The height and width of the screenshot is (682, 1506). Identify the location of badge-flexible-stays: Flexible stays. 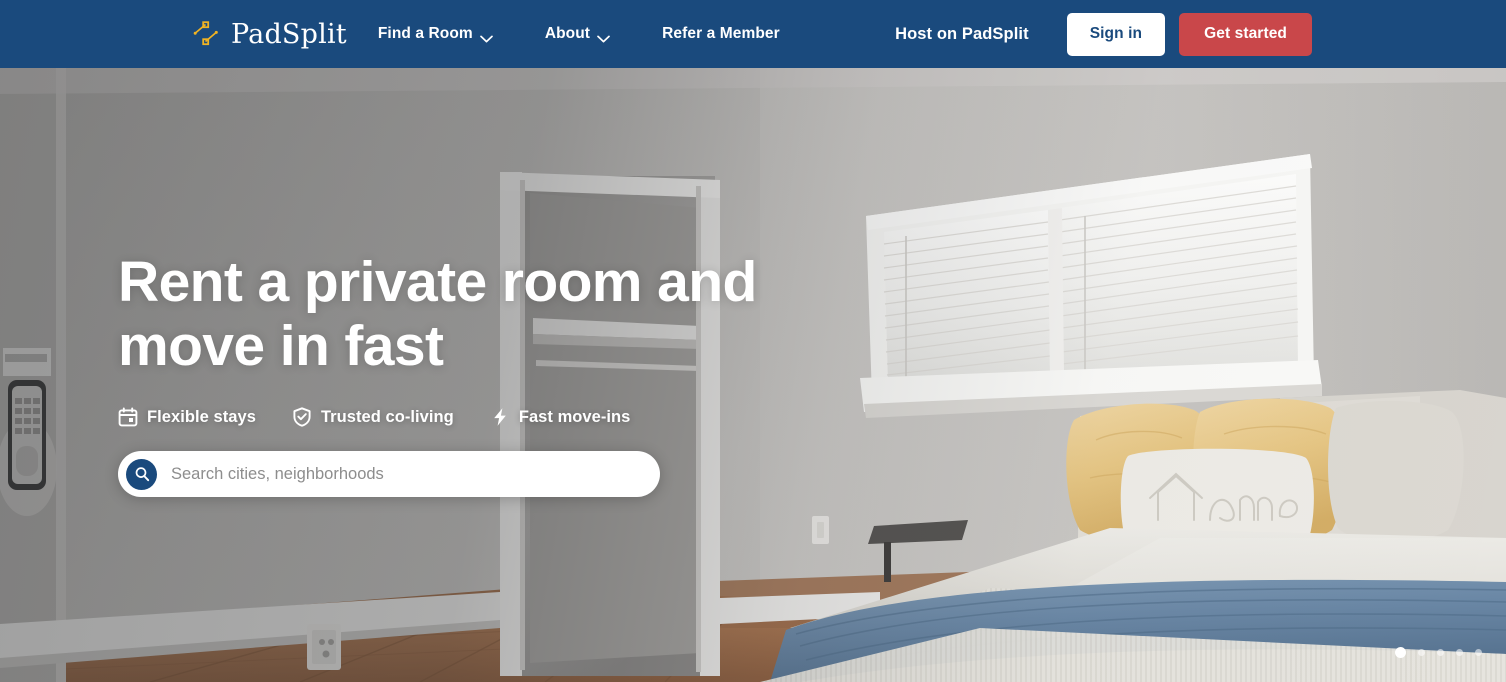
(187, 417).